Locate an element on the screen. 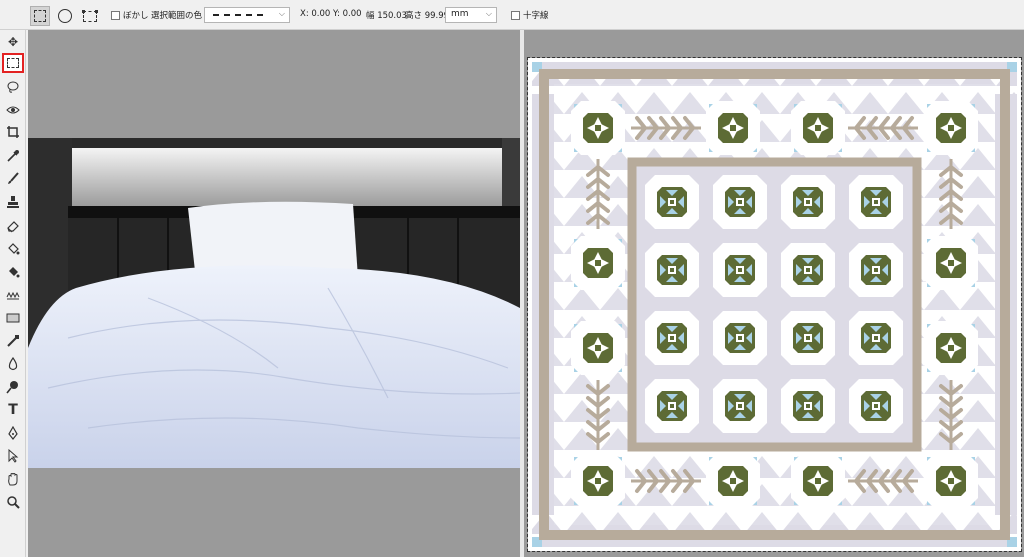 The width and height of the screenshot is (1024, 557). smudge-tool-icon is located at coordinates (13, 341).